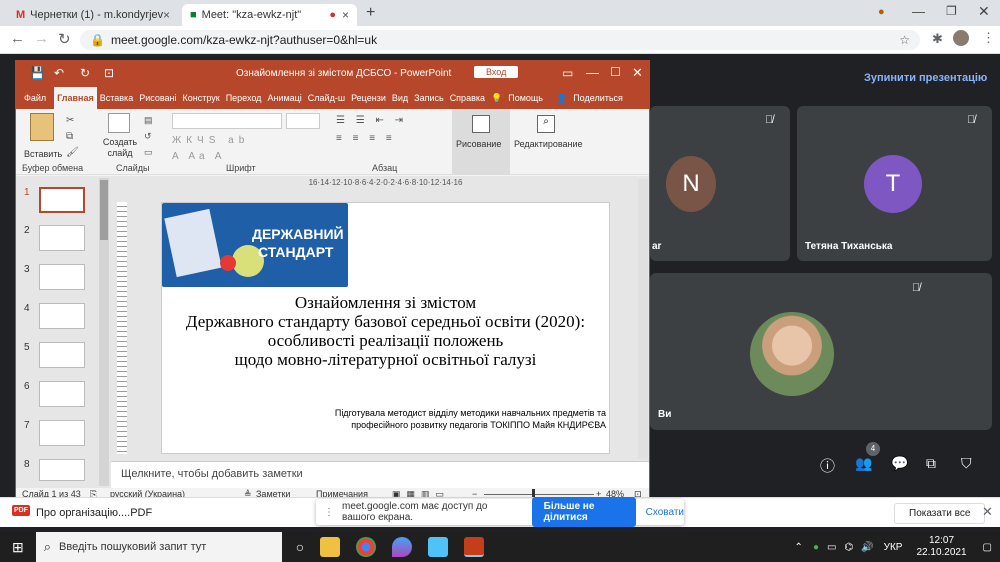 This screenshot has width=1000, height=562. What do you see at coordinates (539, 494) in the screenshot?
I see `zoom-slider` at bounding box center [539, 494].